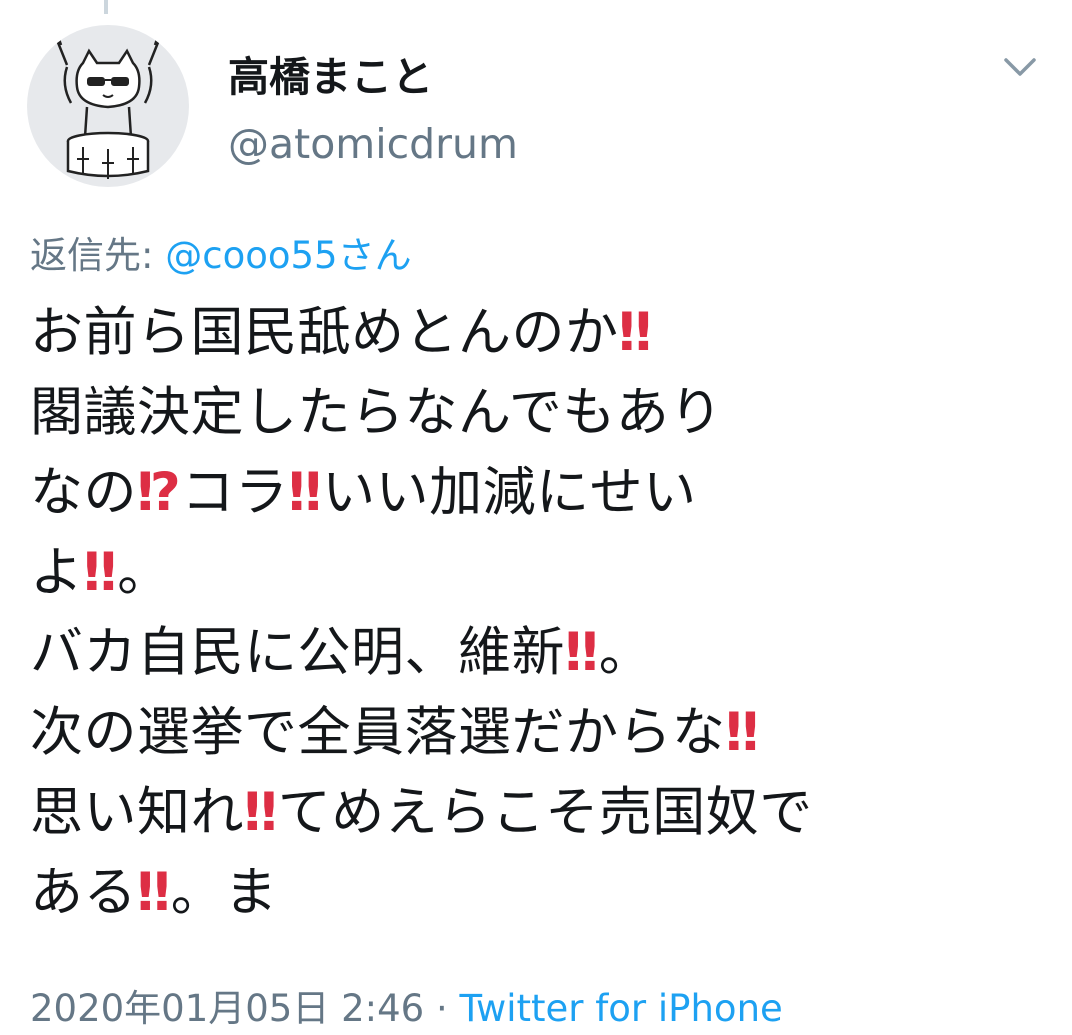 The width and height of the screenshot is (1072, 1035). I want to click on thread-connector-line, so click(106, 7).